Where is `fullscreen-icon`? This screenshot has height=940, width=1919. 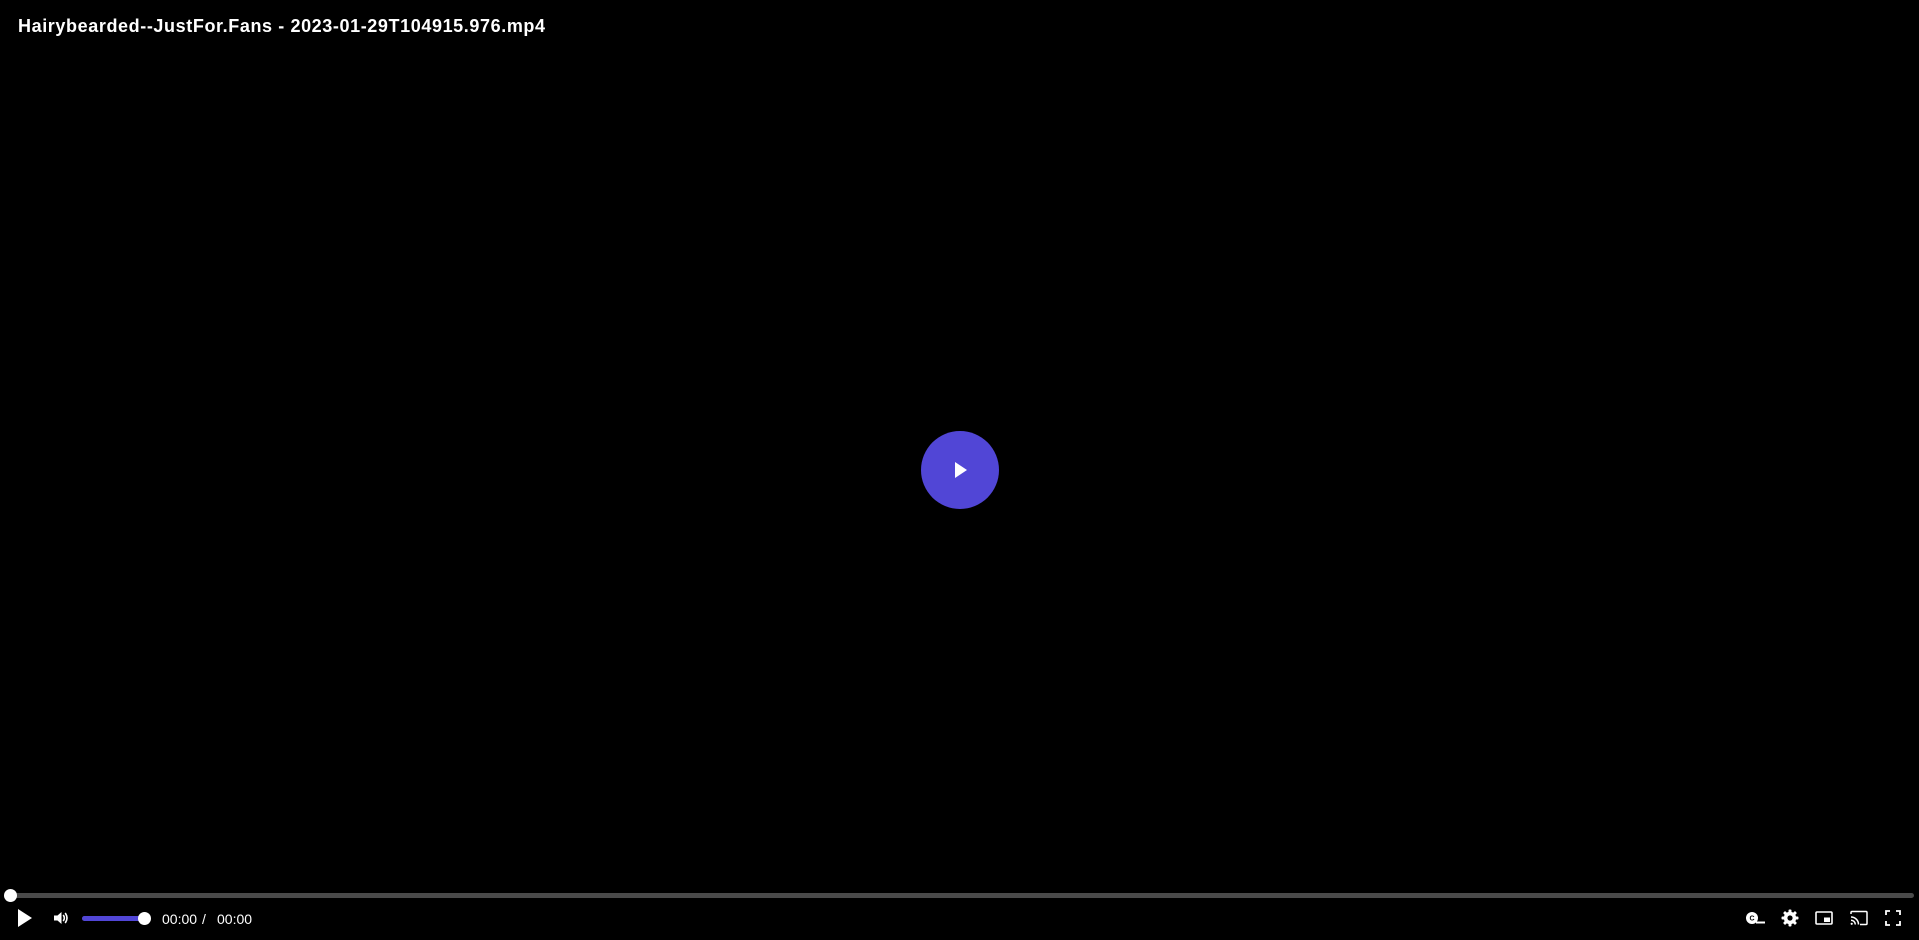
fullscreen-icon is located at coordinates (1893, 919).